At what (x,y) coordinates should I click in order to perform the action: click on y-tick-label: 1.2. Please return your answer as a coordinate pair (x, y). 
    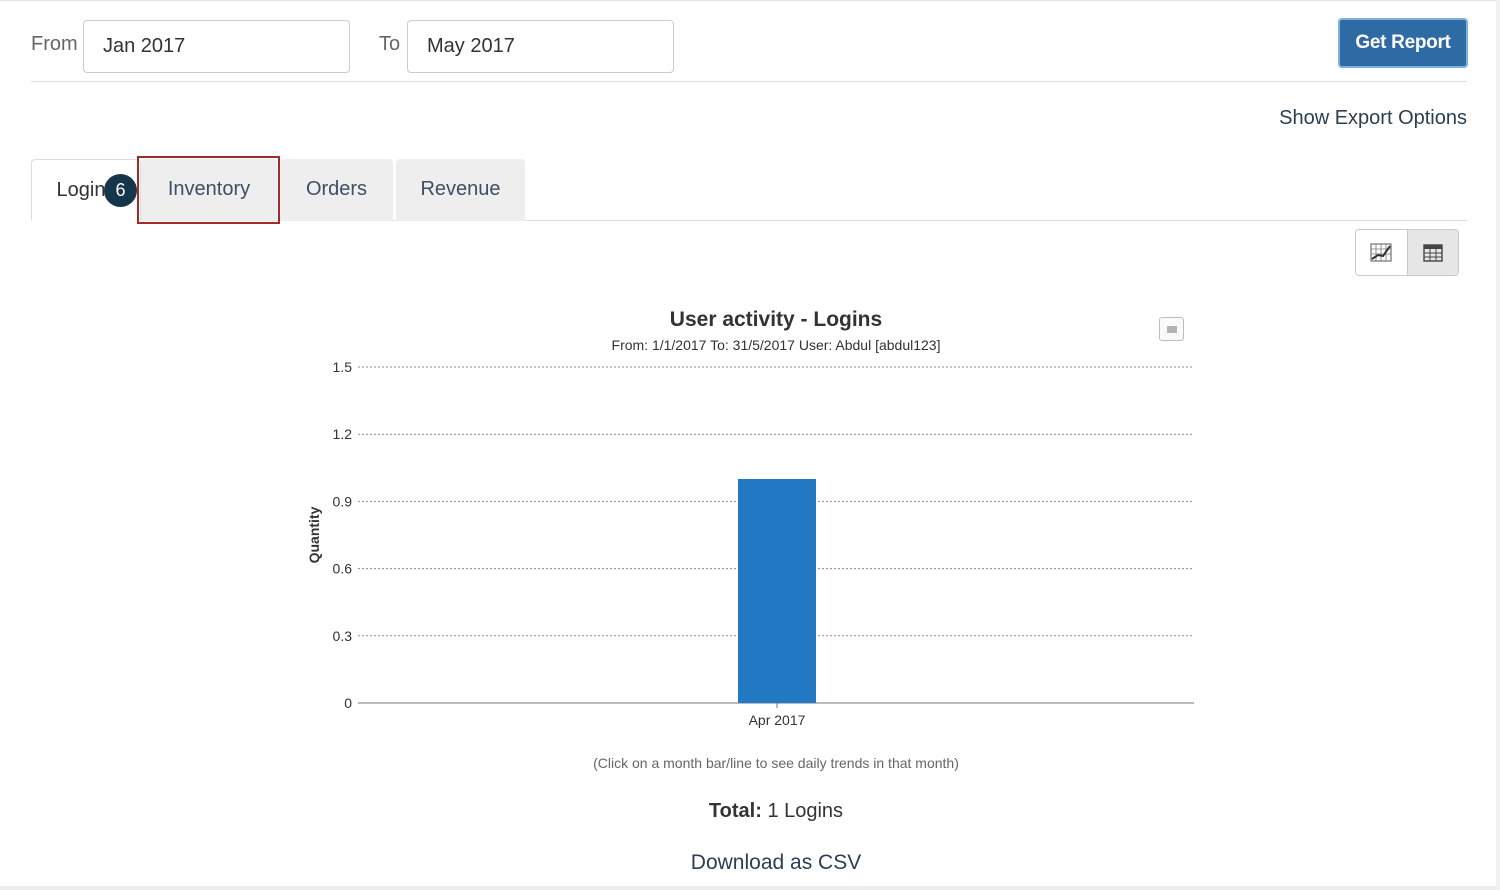
    Looking at the image, I should click on (343, 434).